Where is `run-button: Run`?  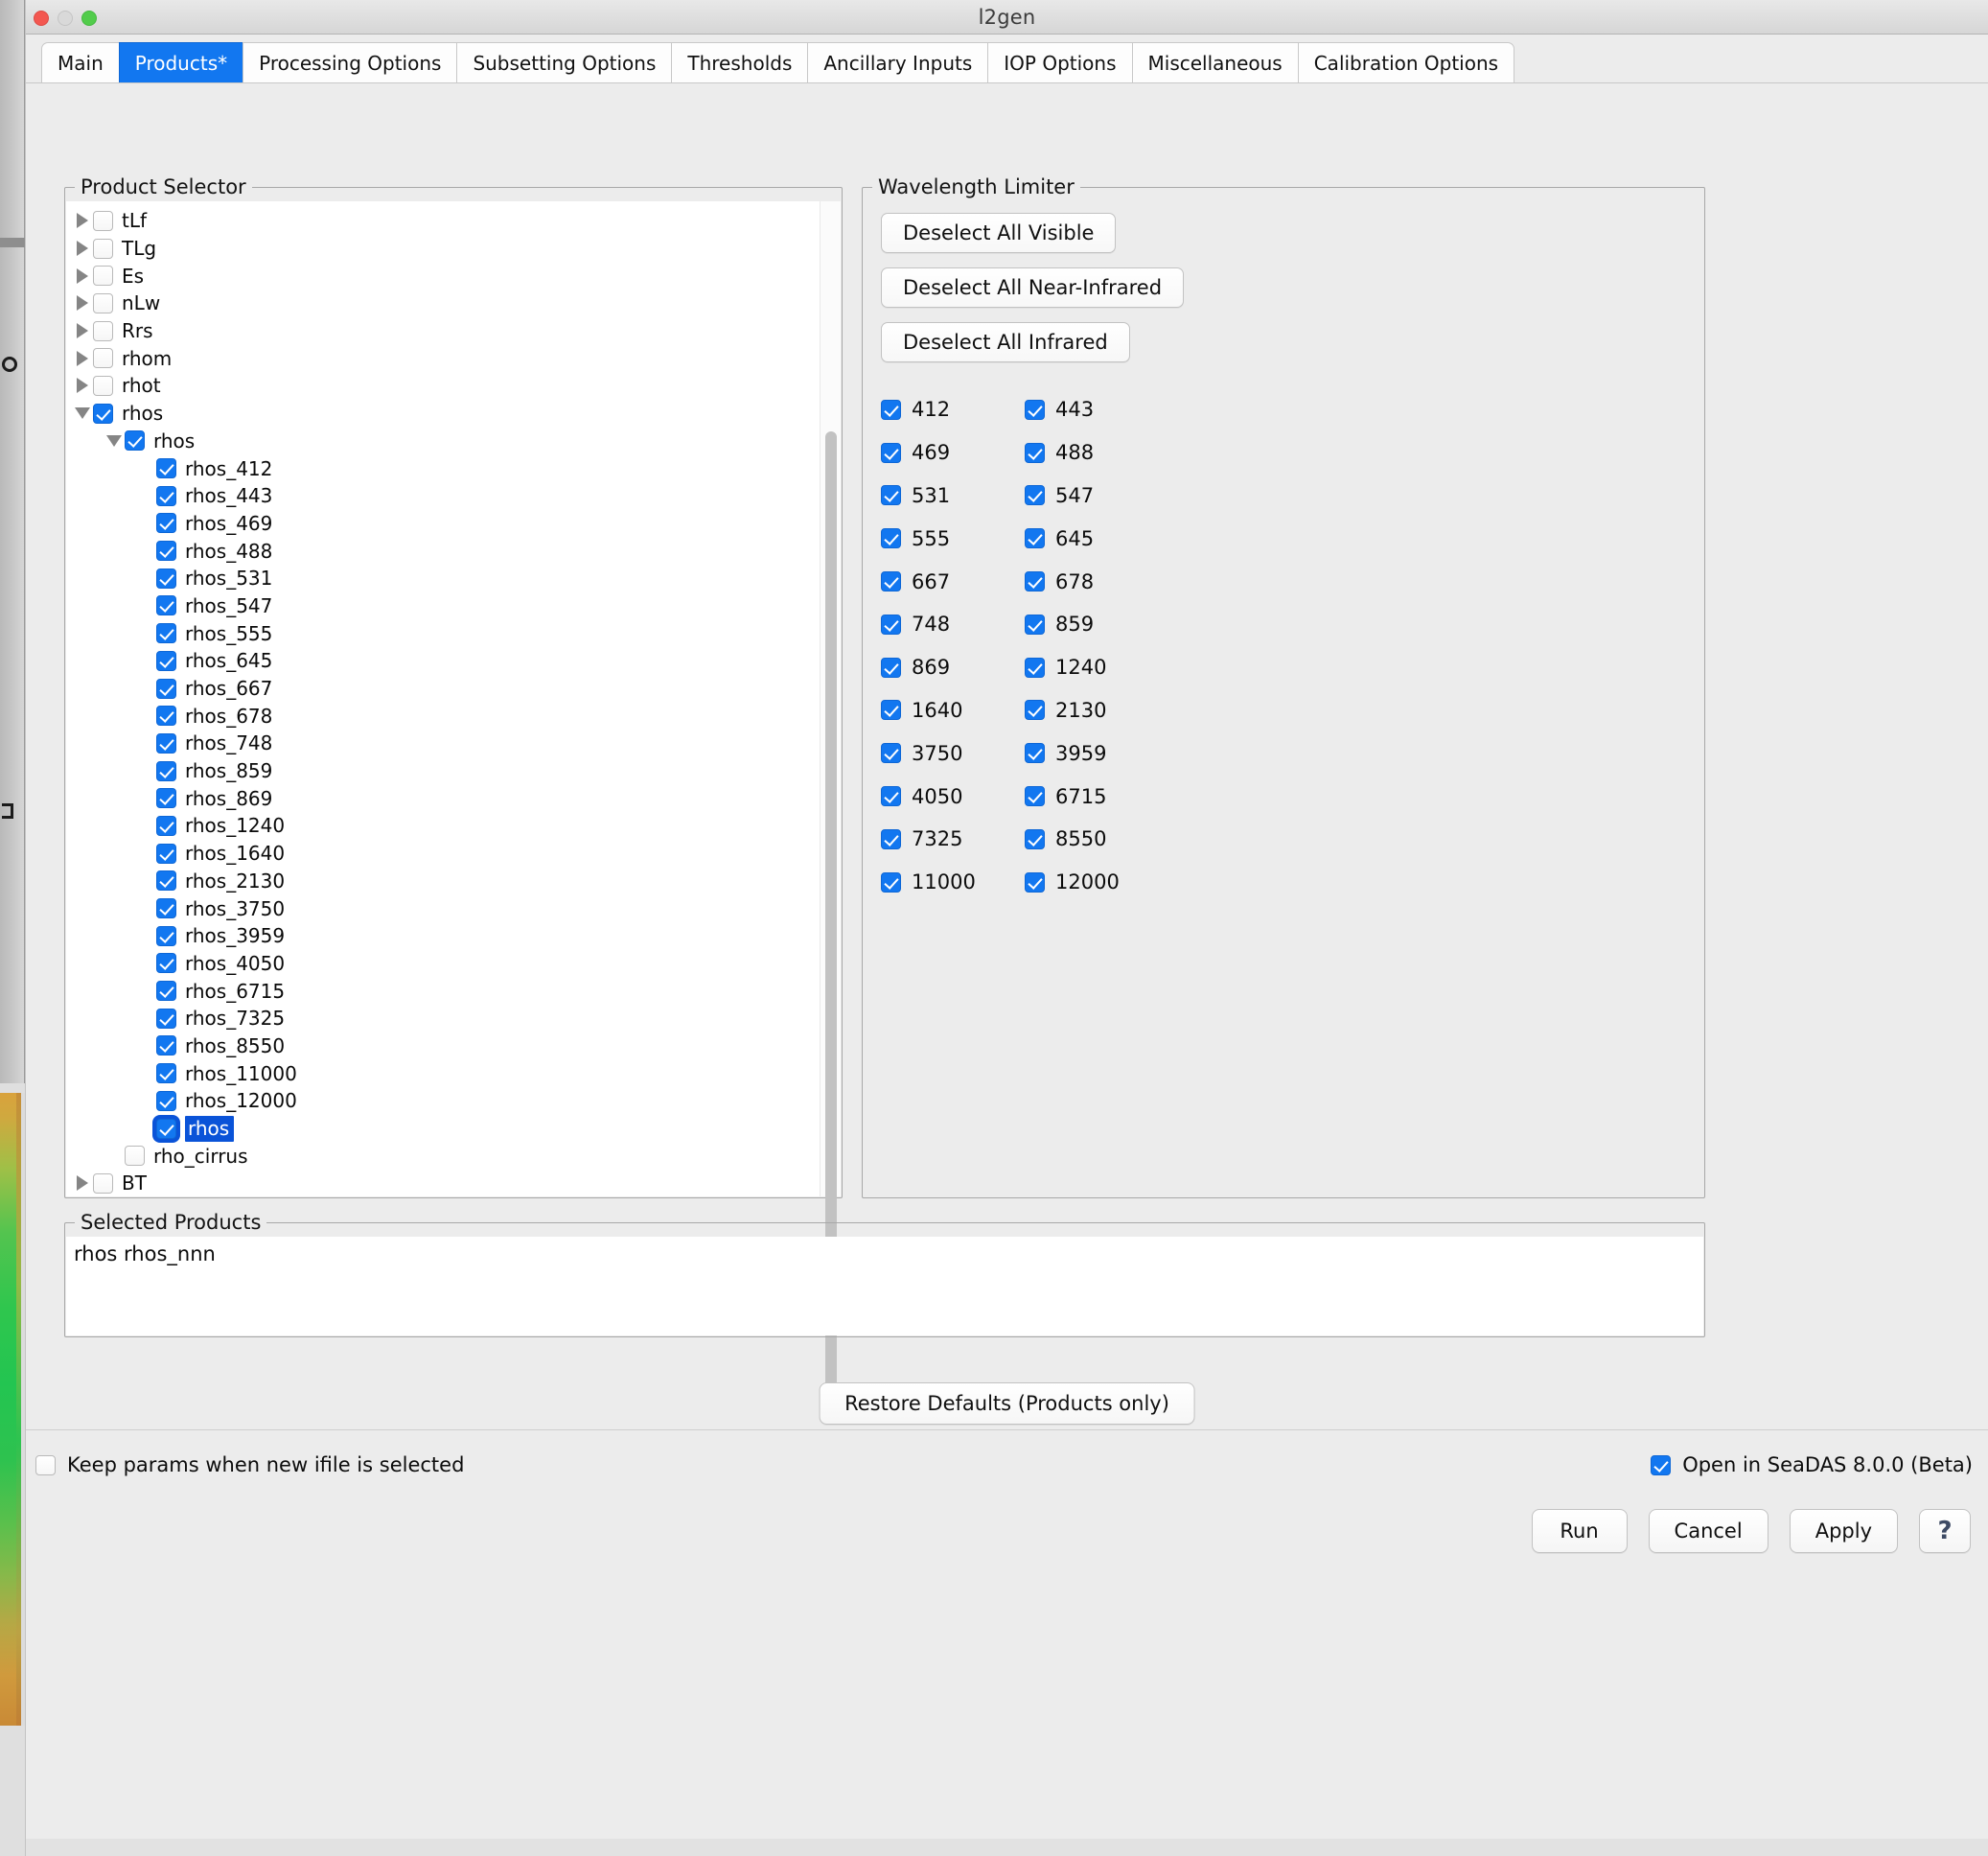
run-button: Run is located at coordinates (1580, 1531).